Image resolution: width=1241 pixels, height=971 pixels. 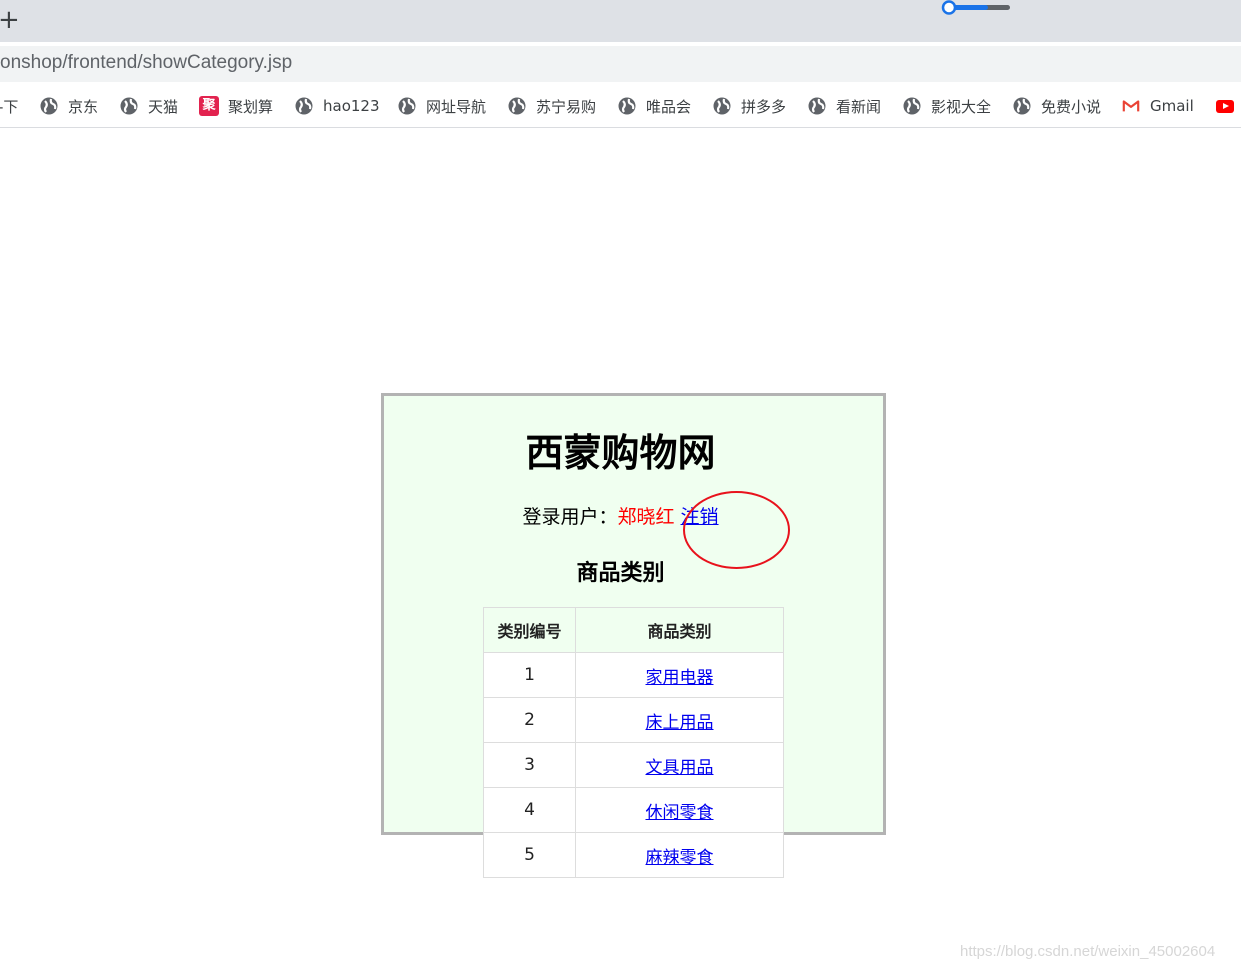 I want to click on bookmark-hao123: hao123, so click(x=337, y=106).